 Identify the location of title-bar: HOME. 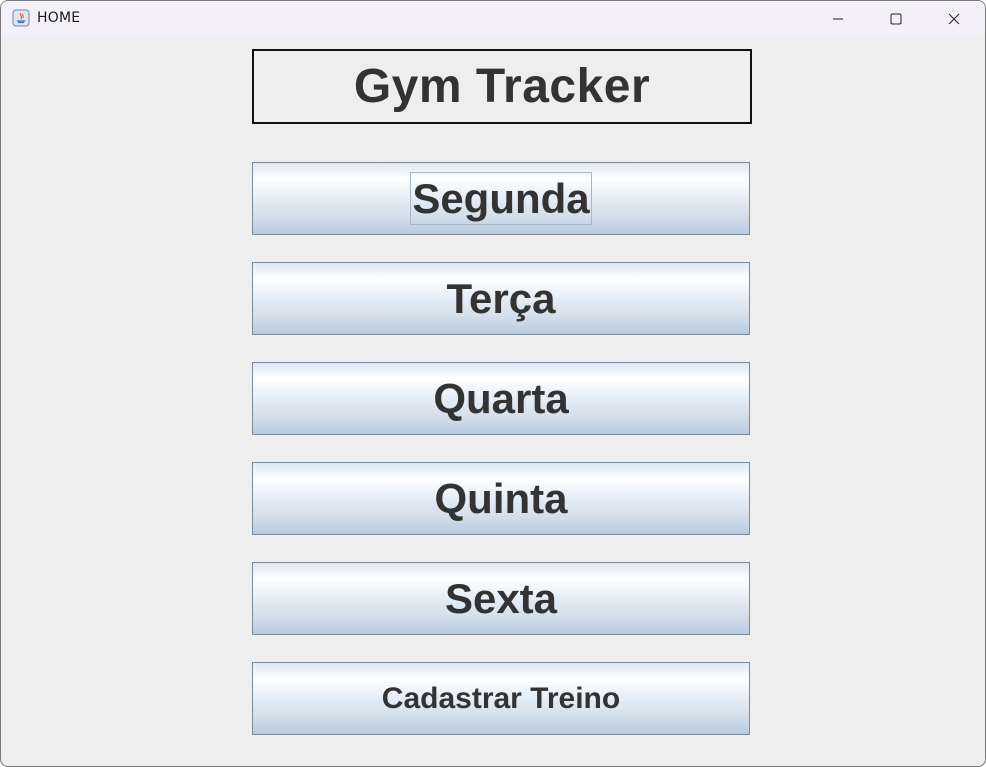
(493, 19).